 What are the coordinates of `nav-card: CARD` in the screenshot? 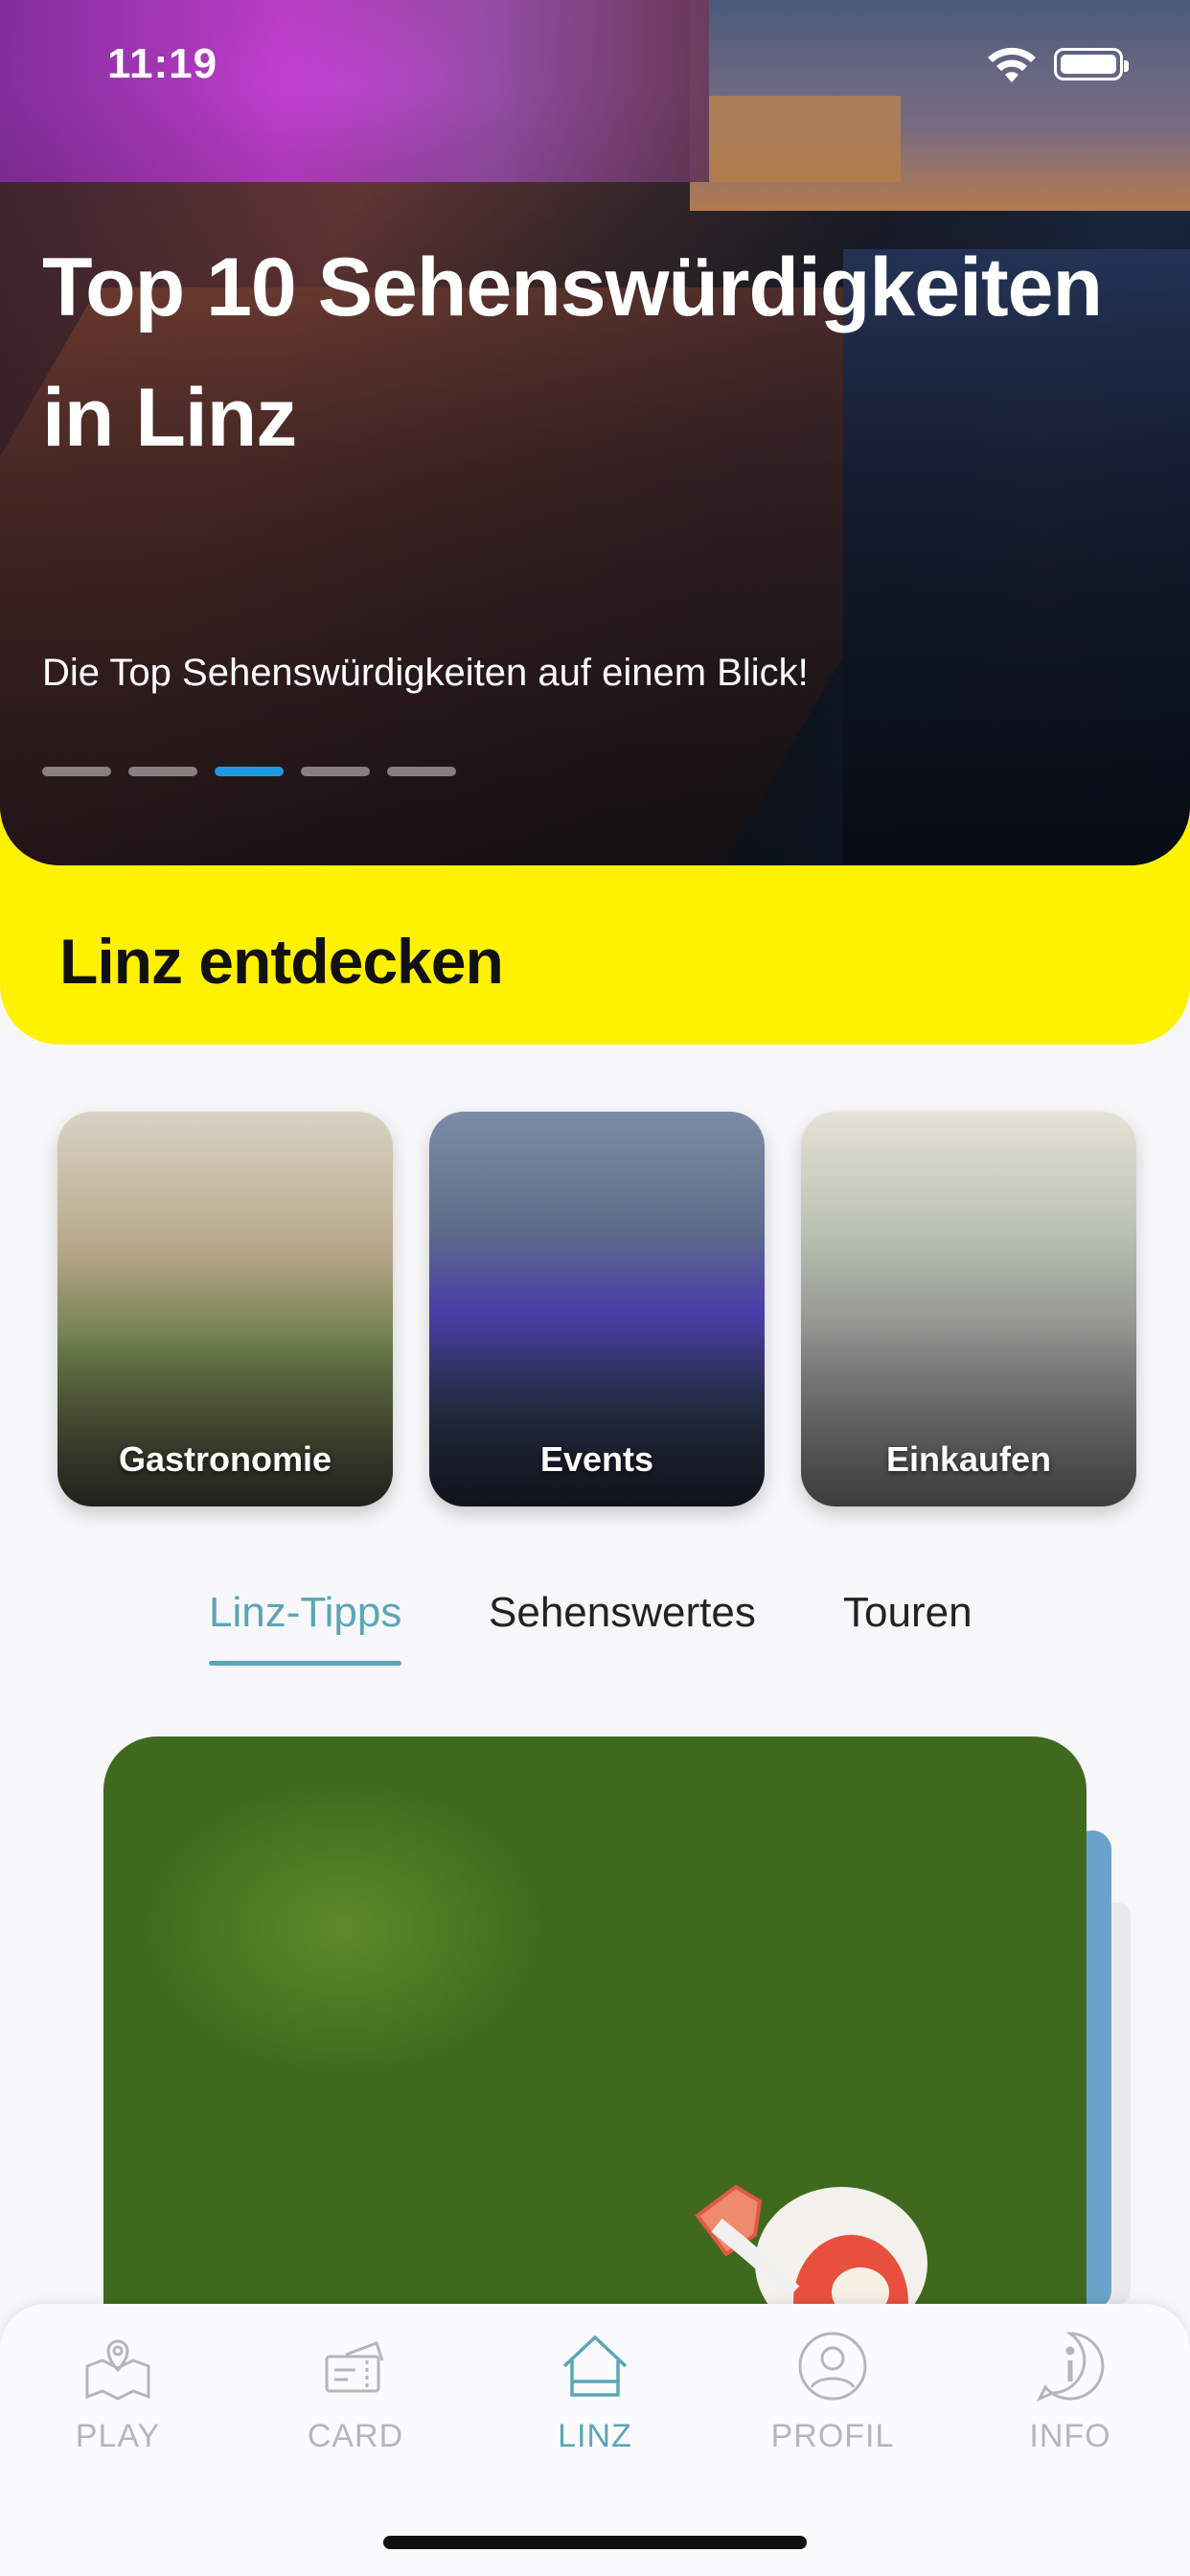 It's located at (356, 2400).